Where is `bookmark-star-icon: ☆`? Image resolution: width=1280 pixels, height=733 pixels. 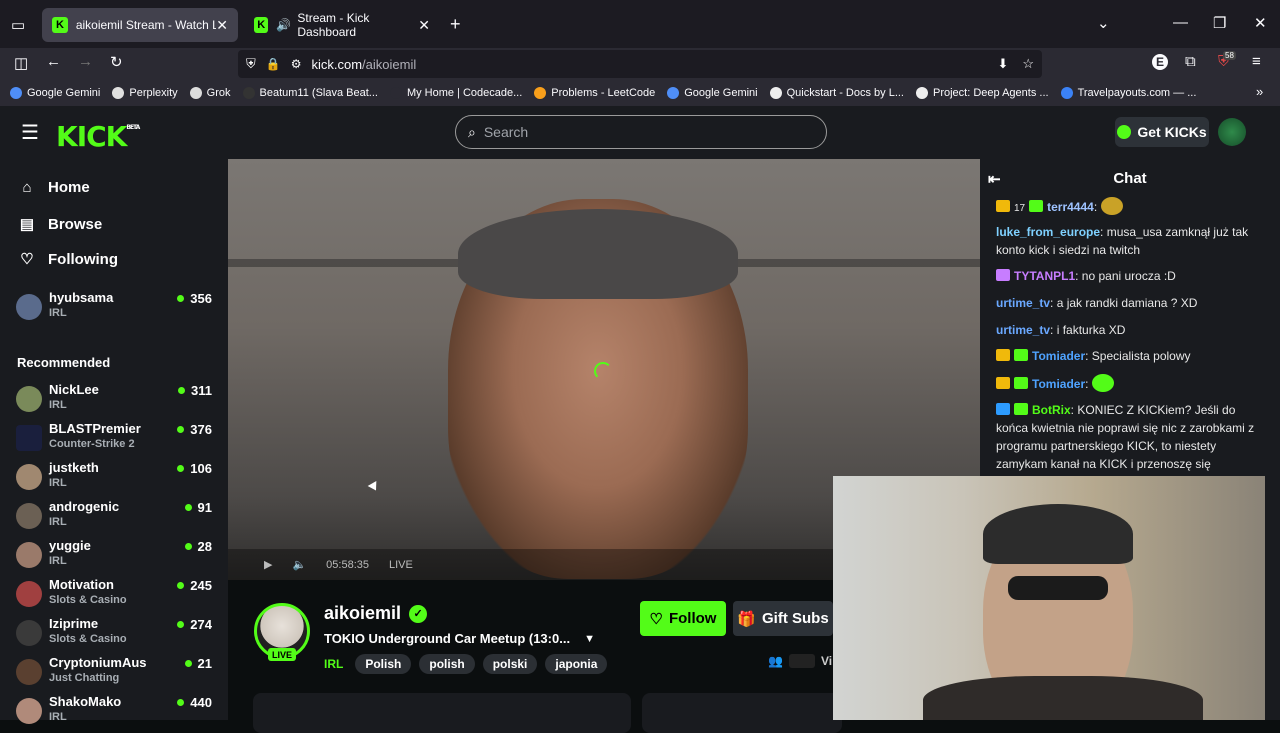 bookmark-star-icon: ☆ is located at coordinates (1028, 64).